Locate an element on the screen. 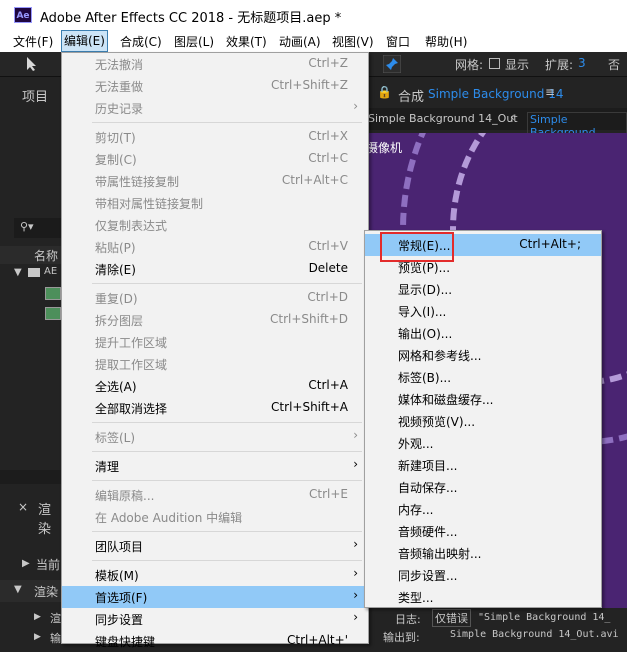  menu-item-shortcut: Ctrl+Alt+; is located at coordinates (550, 244).